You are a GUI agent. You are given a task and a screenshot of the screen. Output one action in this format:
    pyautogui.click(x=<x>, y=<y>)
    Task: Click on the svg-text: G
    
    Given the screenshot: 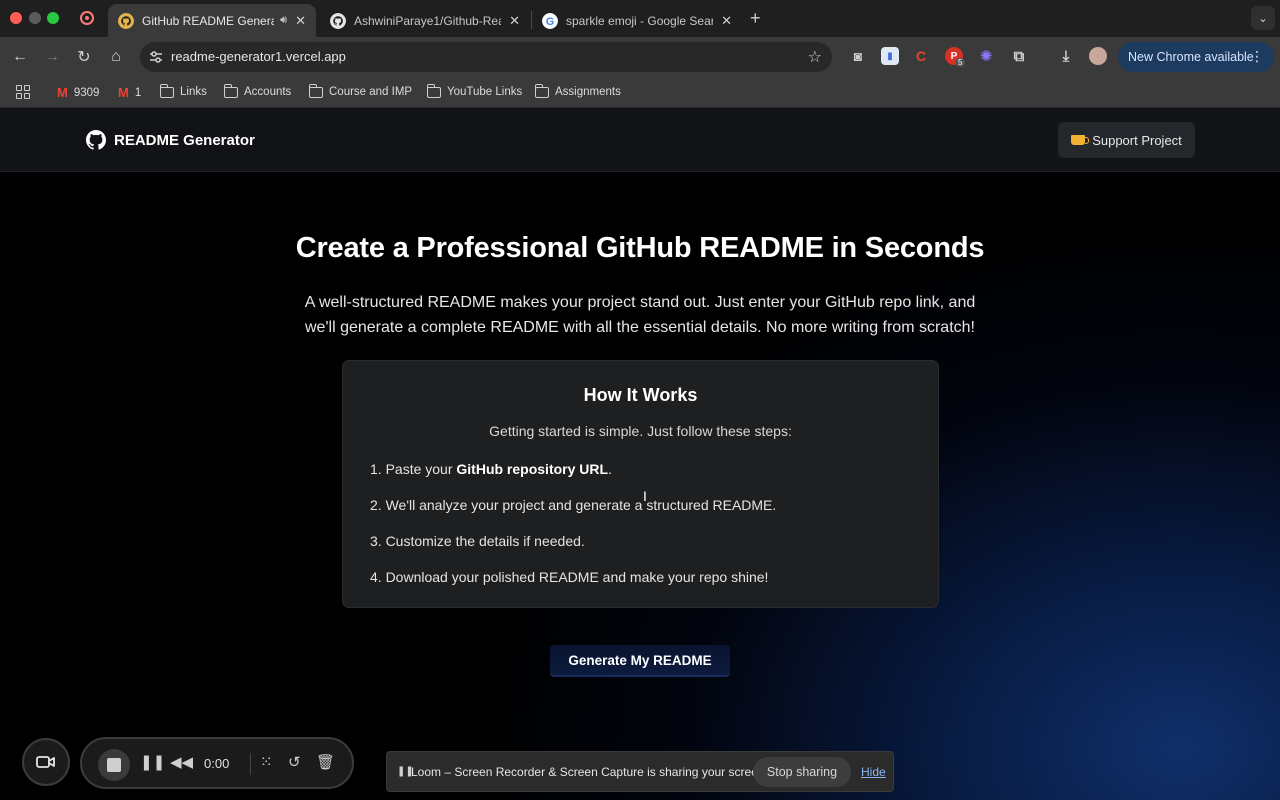 What is the action you would take?
    pyautogui.click(x=550, y=22)
    